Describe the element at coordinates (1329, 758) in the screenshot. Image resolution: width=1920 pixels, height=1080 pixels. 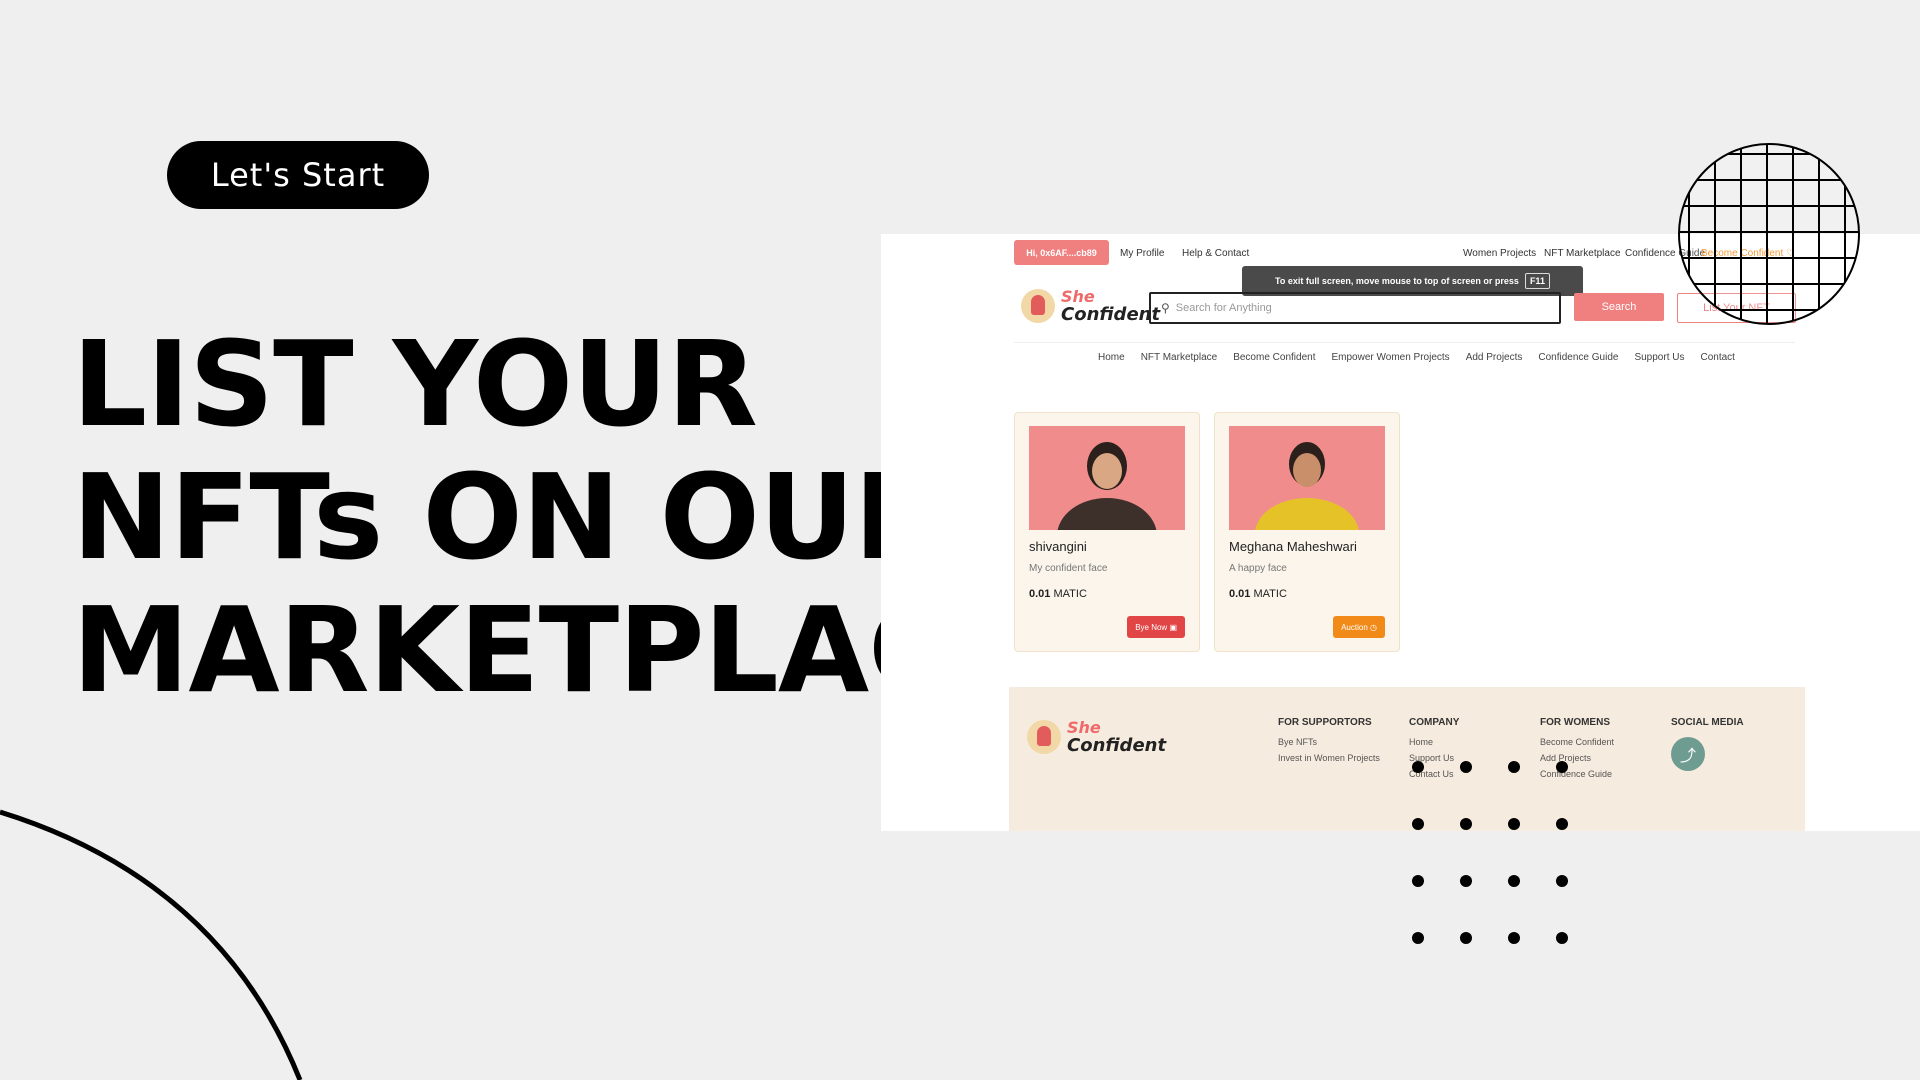
I see `footer-link: Invest in Women Projects` at that location.